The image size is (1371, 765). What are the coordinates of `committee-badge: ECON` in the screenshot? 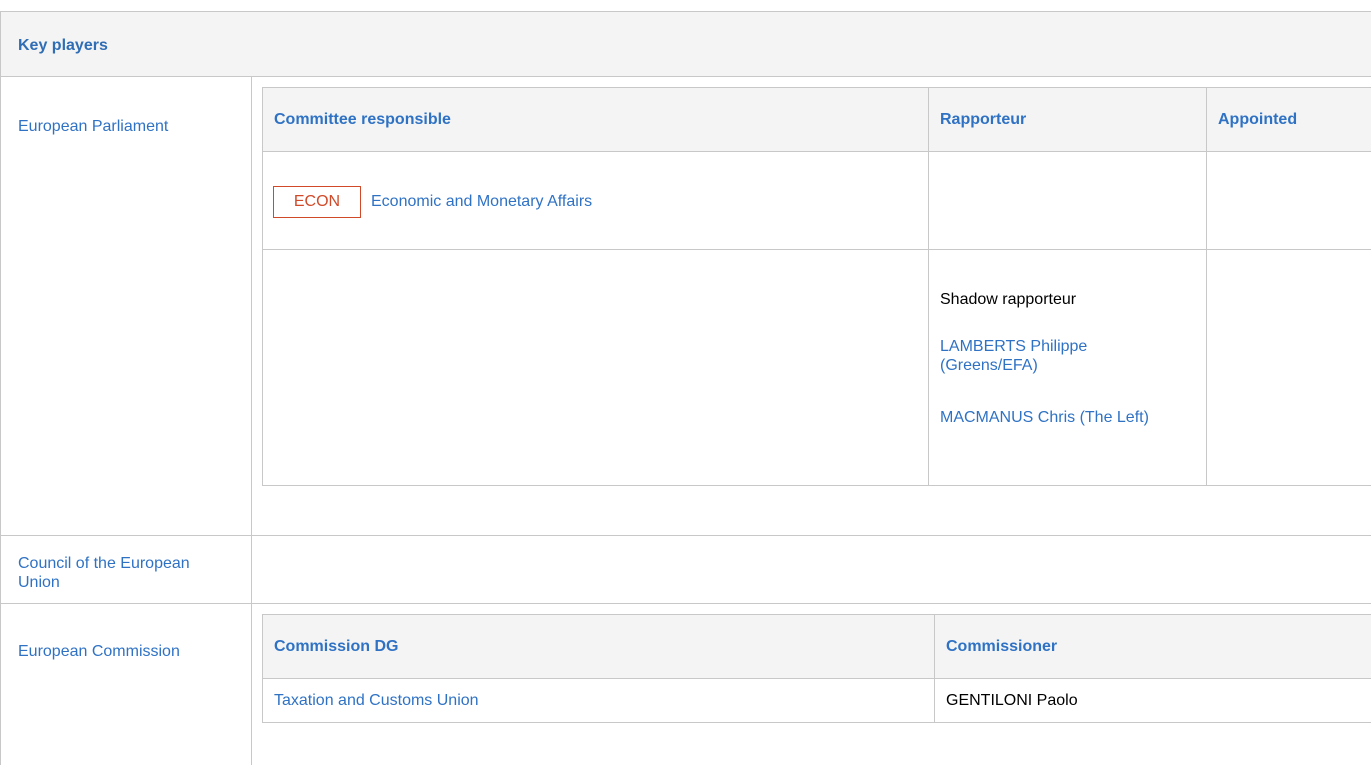 It's located at (317, 202).